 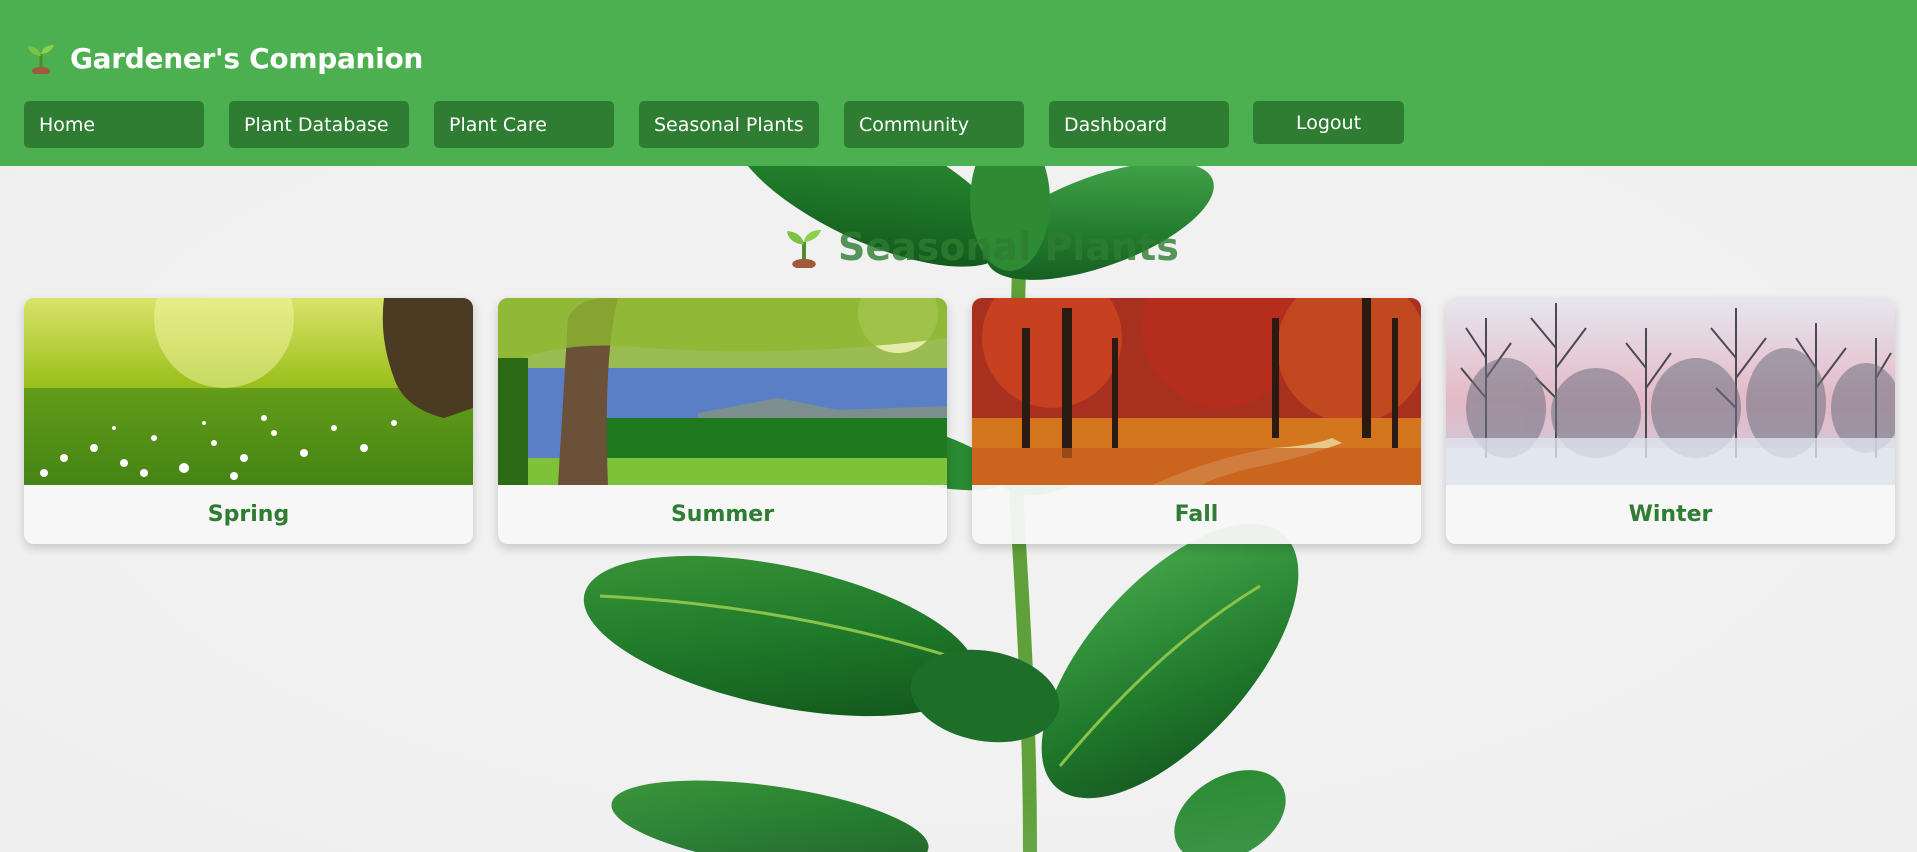 I want to click on nav-plant-database: Plant Database, so click(x=319, y=124).